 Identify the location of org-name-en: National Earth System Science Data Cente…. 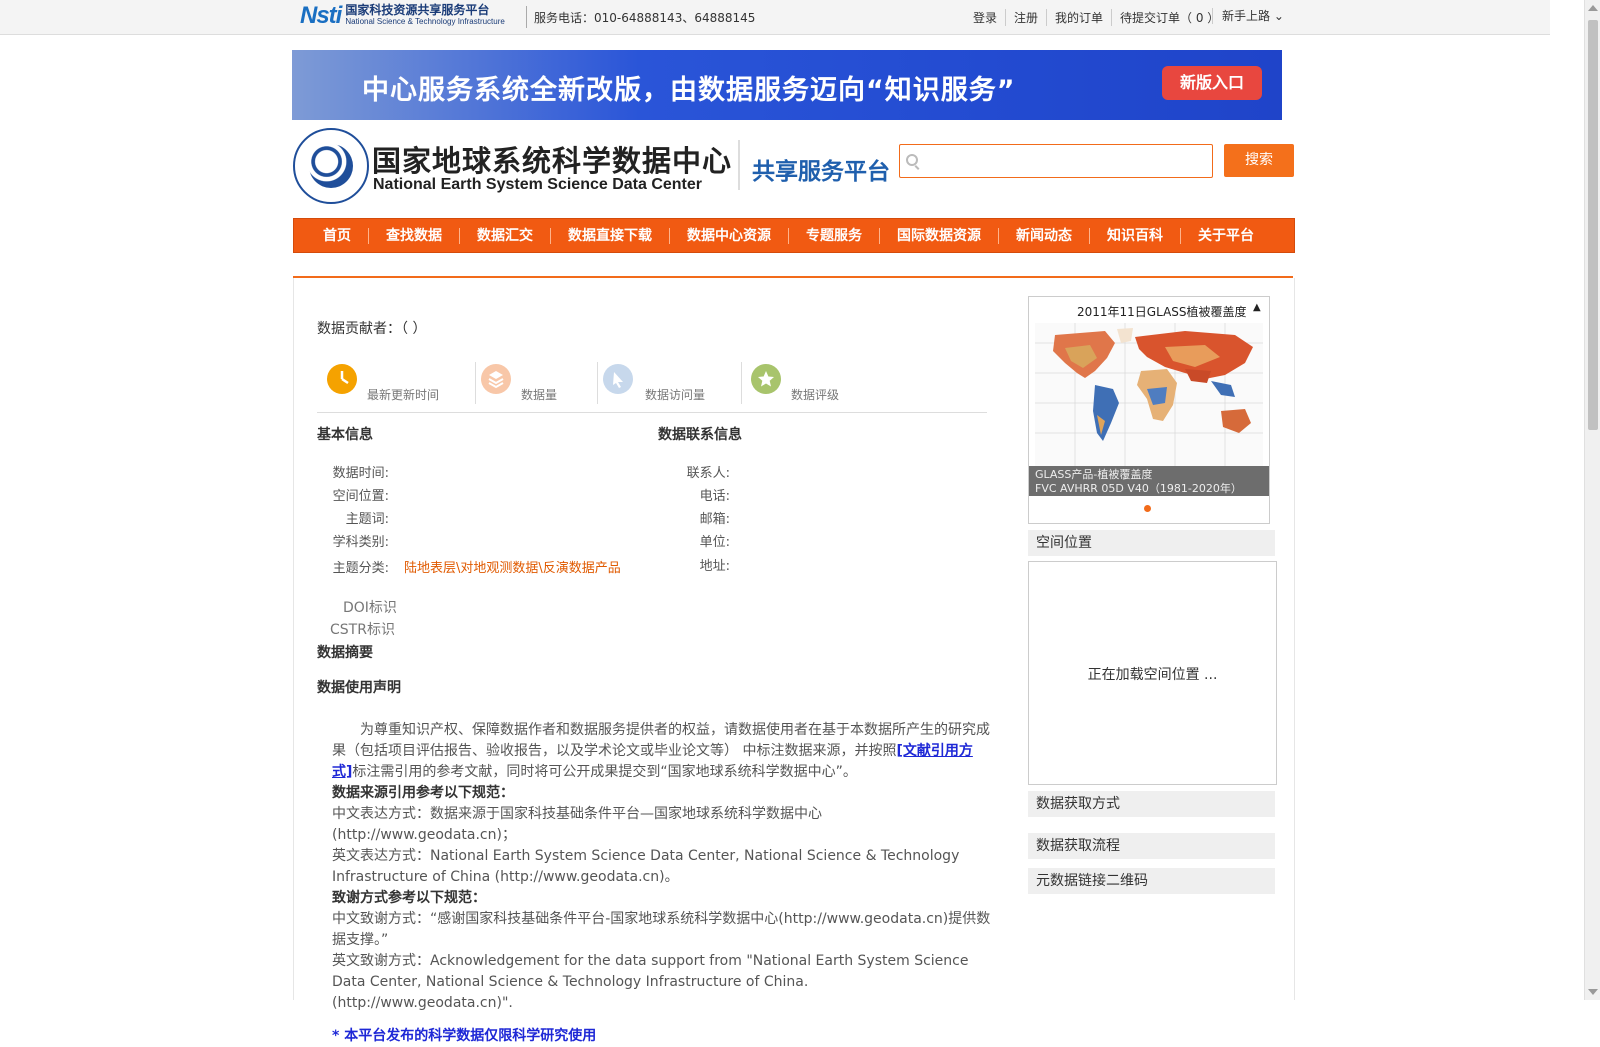
(538, 184).